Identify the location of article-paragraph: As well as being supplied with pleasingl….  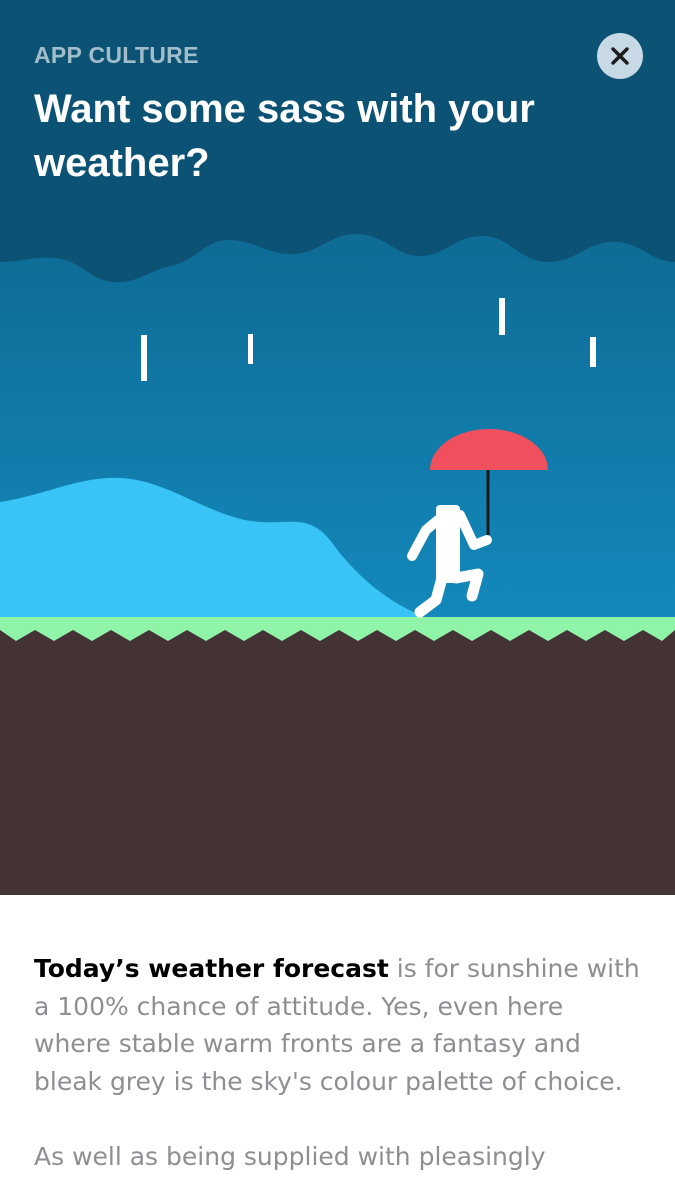
(290, 1156).